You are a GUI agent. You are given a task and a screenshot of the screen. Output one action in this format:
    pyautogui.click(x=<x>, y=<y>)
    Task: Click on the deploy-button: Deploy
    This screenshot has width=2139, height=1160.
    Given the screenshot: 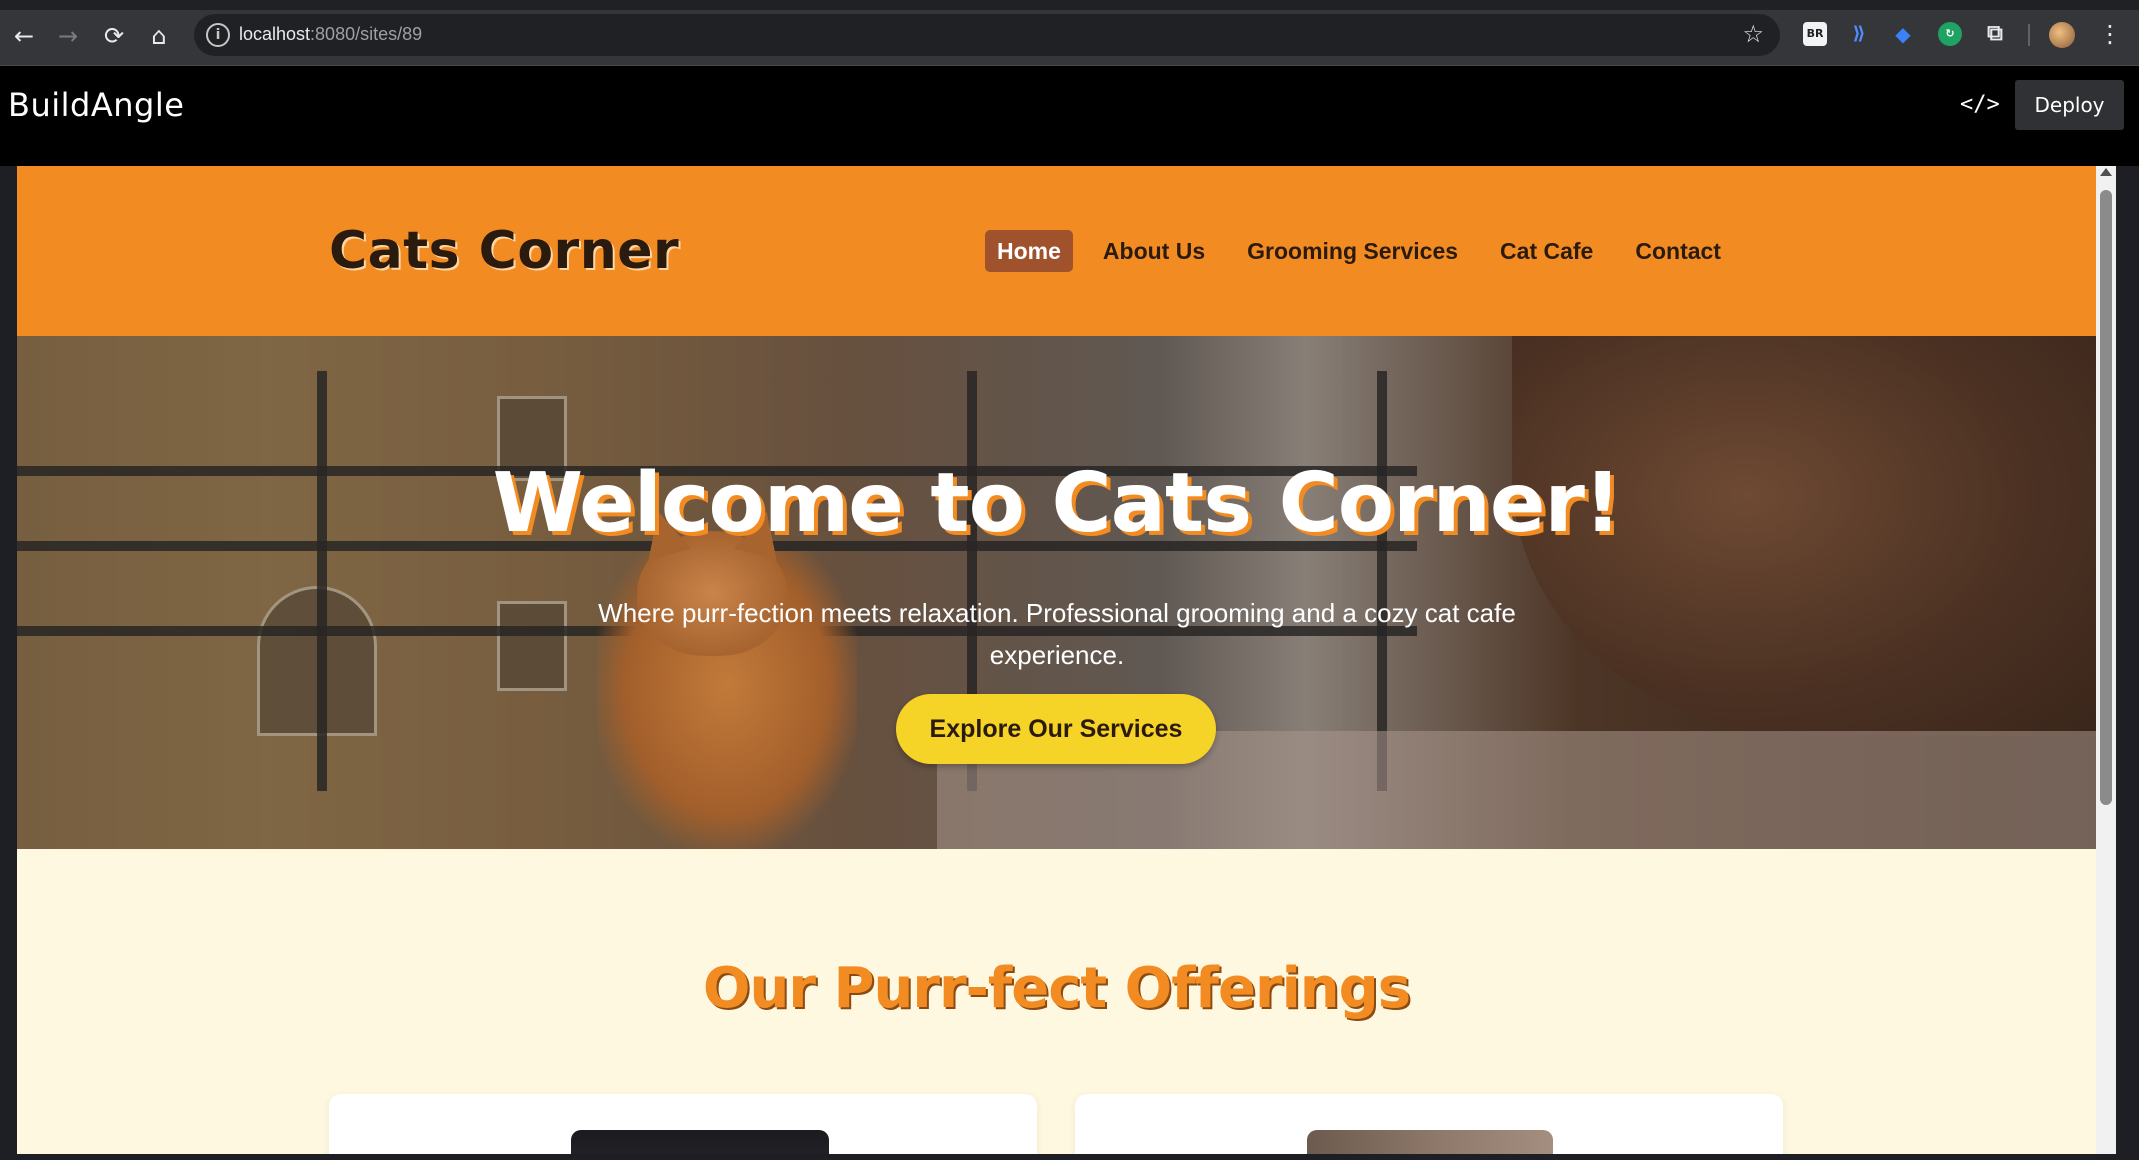 What is the action you would take?
    pyautogui.click(x=2069, y=105)
    